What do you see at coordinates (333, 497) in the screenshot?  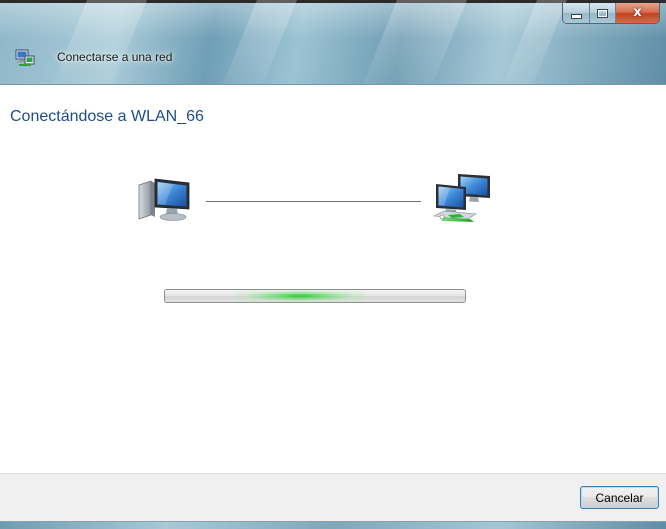 I see `dialog-footer: Cancelar` at bounding box center [333, 497].